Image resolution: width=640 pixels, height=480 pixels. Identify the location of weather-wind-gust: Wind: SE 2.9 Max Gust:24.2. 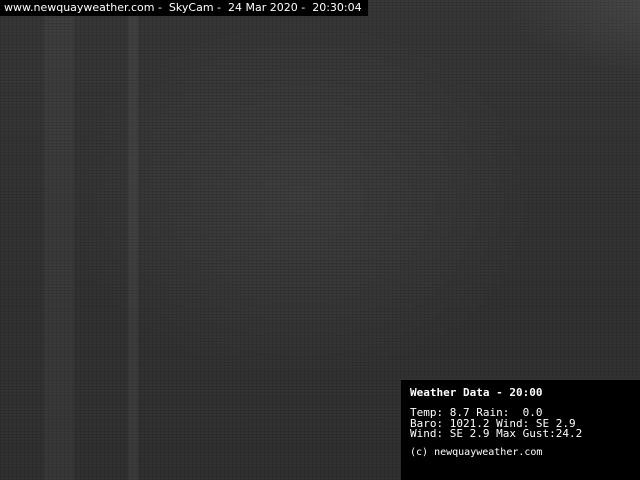
(496, 433).